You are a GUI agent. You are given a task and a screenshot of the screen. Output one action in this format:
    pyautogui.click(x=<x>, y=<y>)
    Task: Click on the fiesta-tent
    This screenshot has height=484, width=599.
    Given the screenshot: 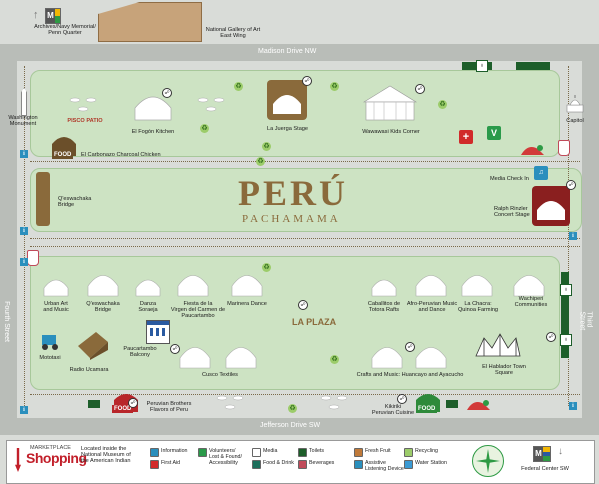 What is the action you would take?
    pyautogui.click(x=193, y=286)
    